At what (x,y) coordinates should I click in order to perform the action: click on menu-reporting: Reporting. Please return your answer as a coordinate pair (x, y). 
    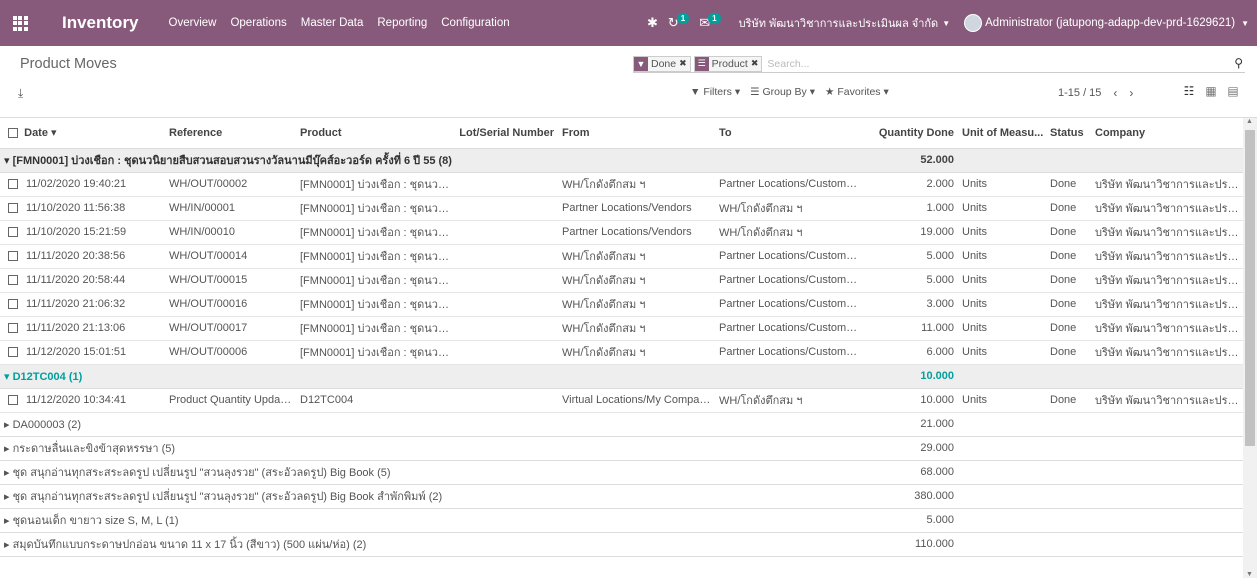
    Looking at the image, I should click on (402, 23).